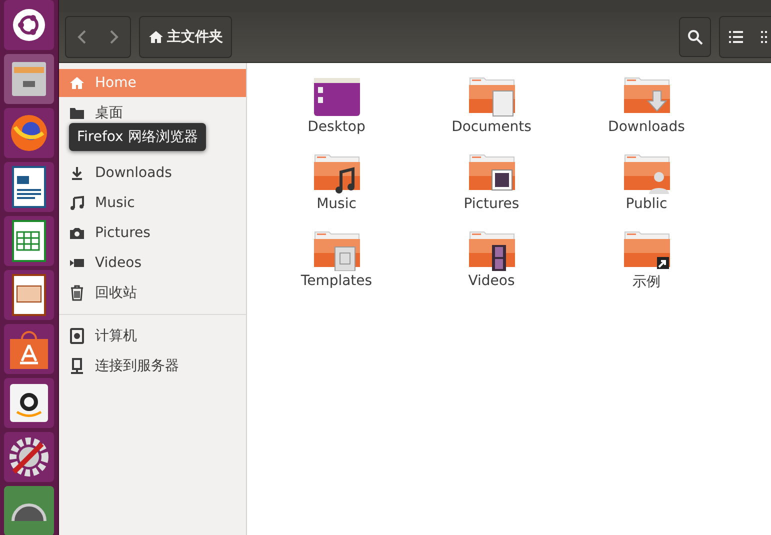 The image size is (771, 535). Describe the element at coordinates (492, 127) in the screenshot. I see `folder-name: Documents` at that location.